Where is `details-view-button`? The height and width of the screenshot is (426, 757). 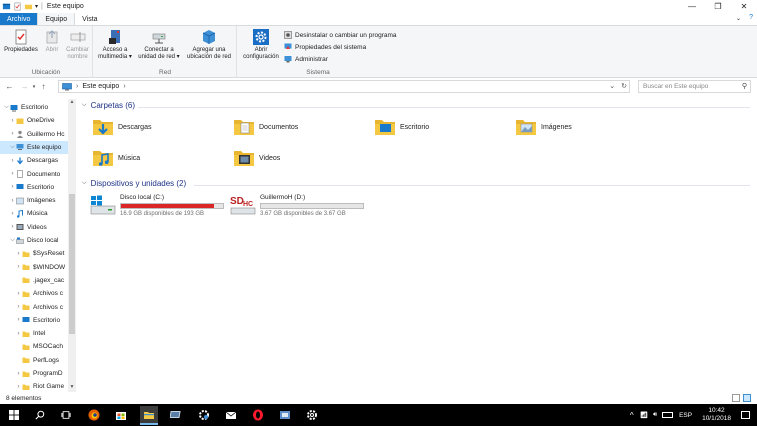
details-view-button is located at coordinates (736, 398).